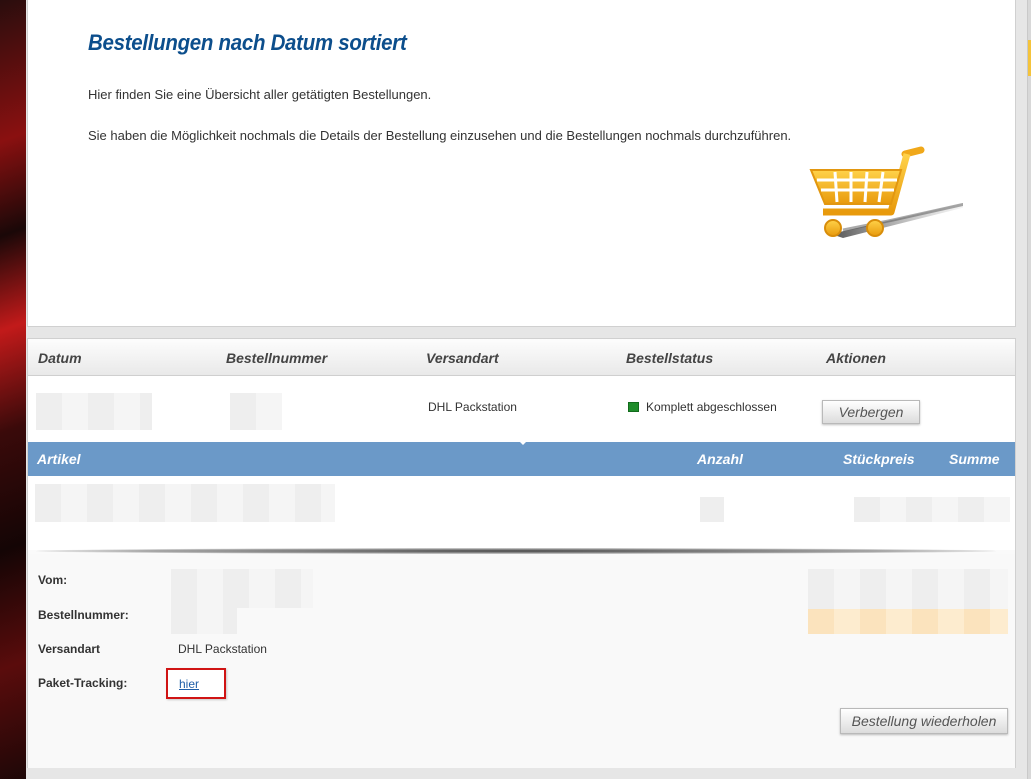 Image resolution: width=1031 pixels, height=779 pixels. Describe the element at coordinates (886, 192) in the screenshot. I see `shopping-cart-icon` at that location.